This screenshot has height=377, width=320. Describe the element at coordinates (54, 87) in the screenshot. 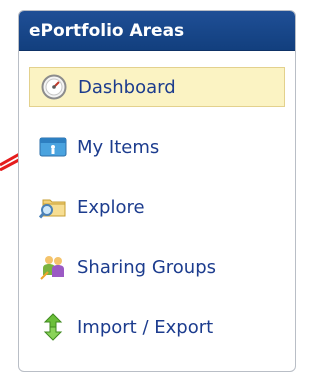

I see `dashboard-gauge-icon` at that location.